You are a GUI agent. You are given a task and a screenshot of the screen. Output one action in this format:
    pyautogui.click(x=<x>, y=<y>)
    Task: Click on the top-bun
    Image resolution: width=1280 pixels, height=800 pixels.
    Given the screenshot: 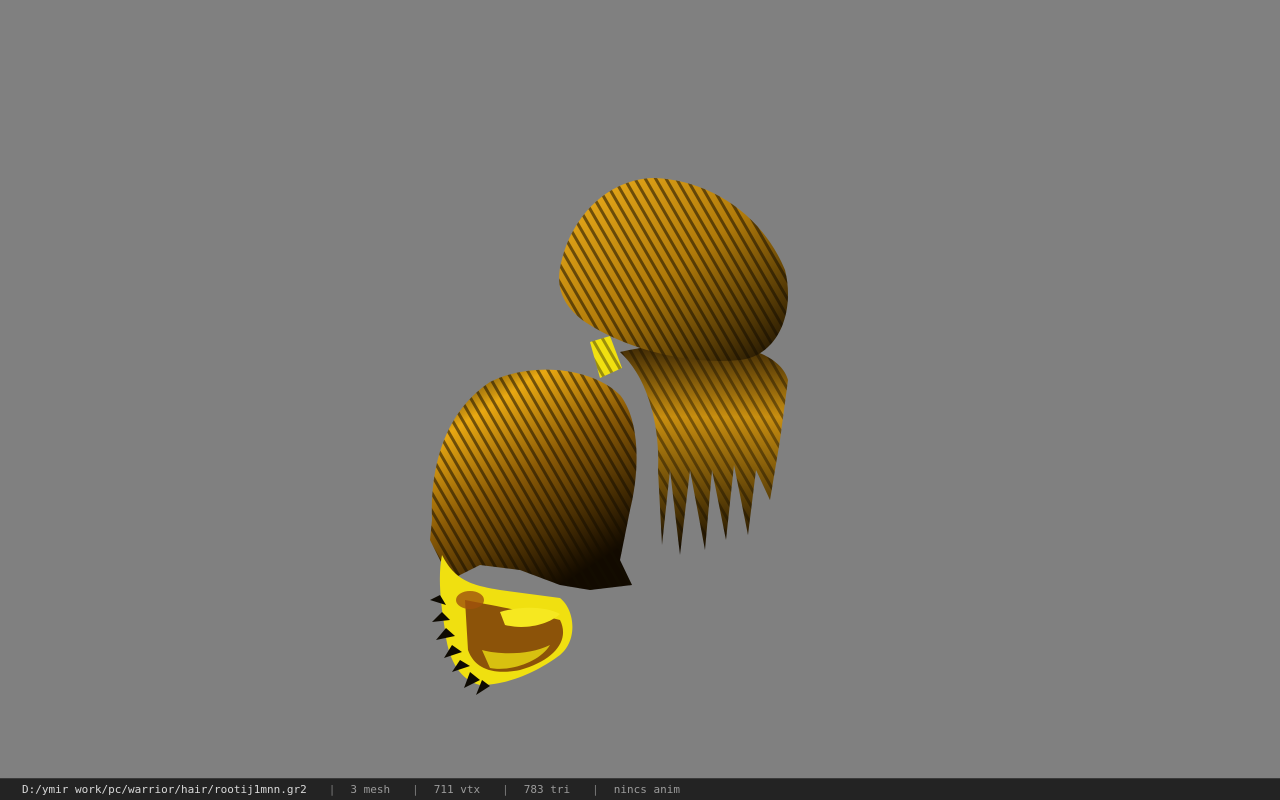 What is the action you would take?
    pyautogui.click(x=673, y=269)
    